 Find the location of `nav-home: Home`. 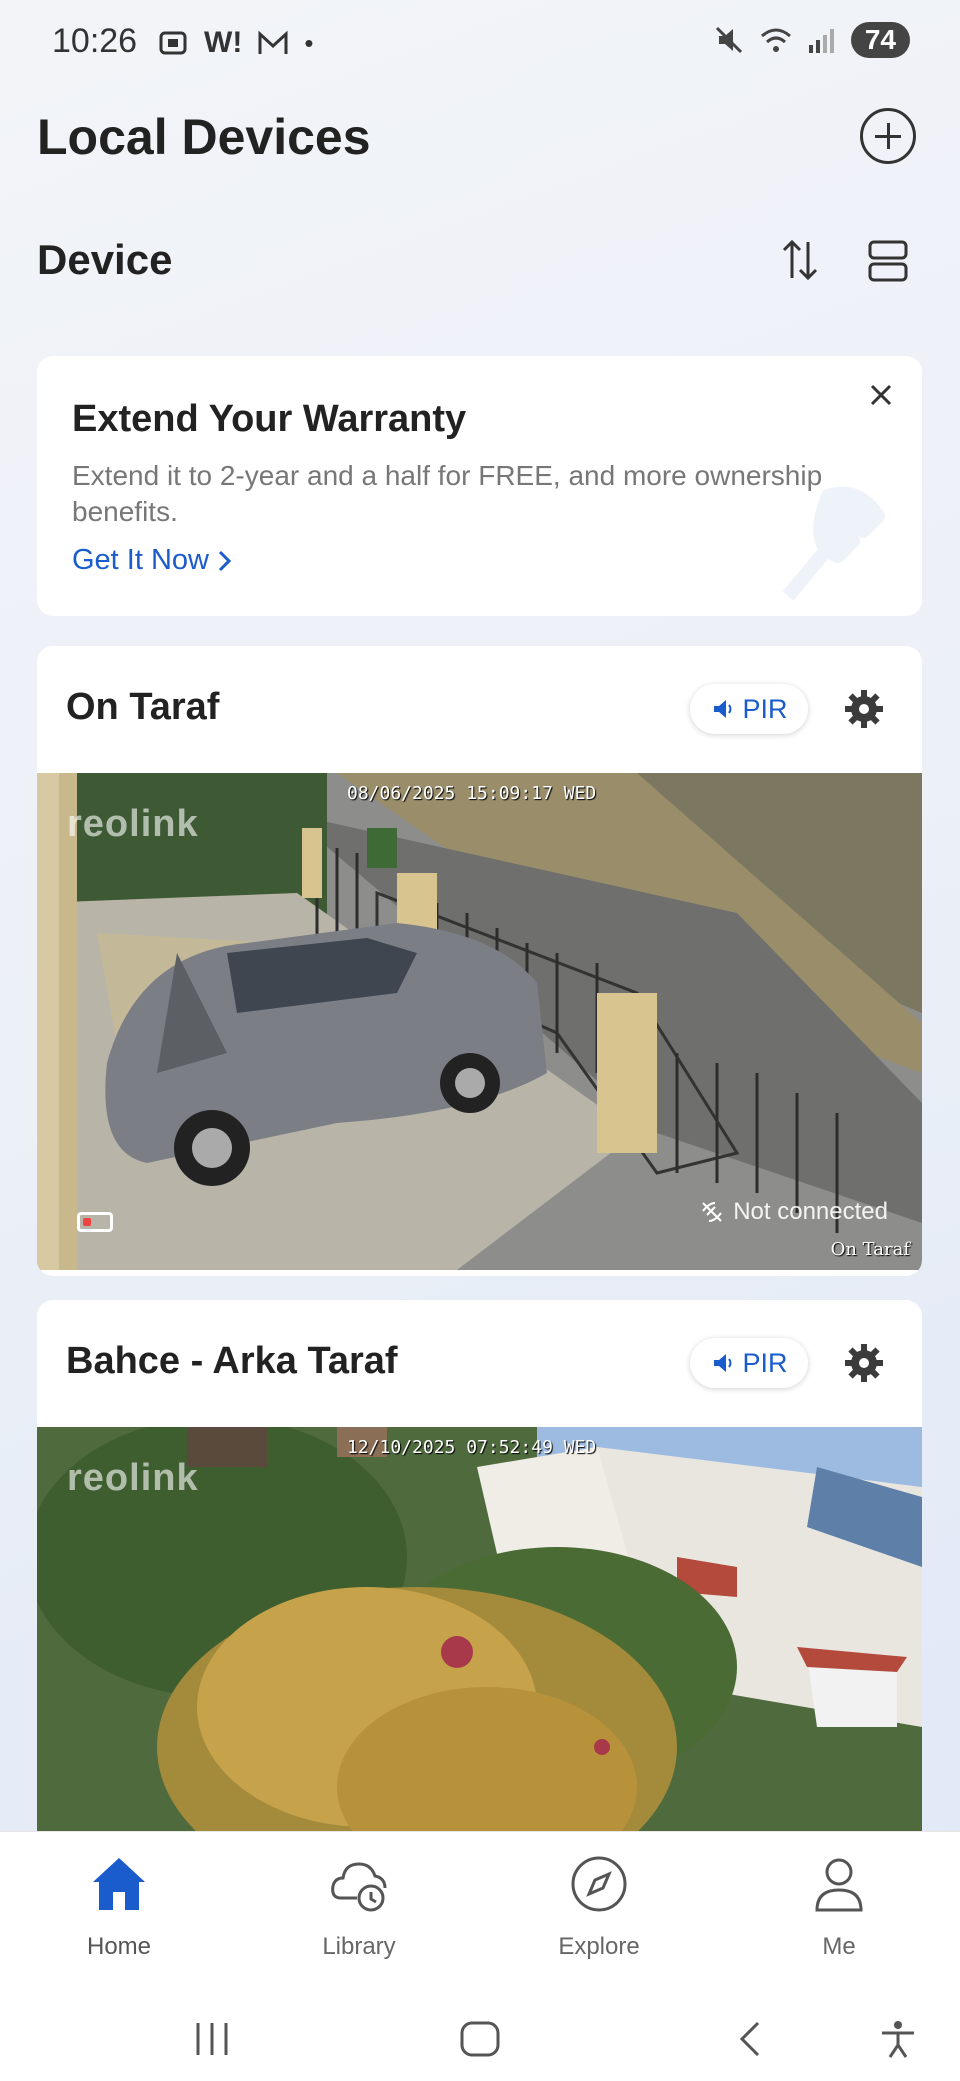

nav-home: Home is located at coordinates (119, 1906).